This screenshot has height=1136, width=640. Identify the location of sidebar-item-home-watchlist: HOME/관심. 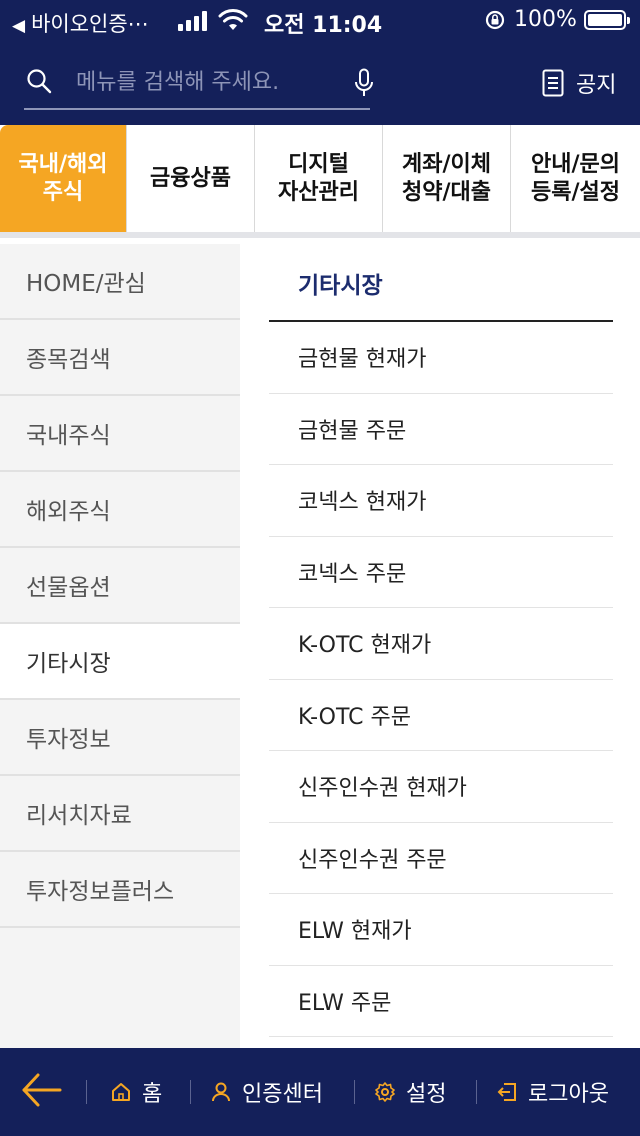
(120, 282).